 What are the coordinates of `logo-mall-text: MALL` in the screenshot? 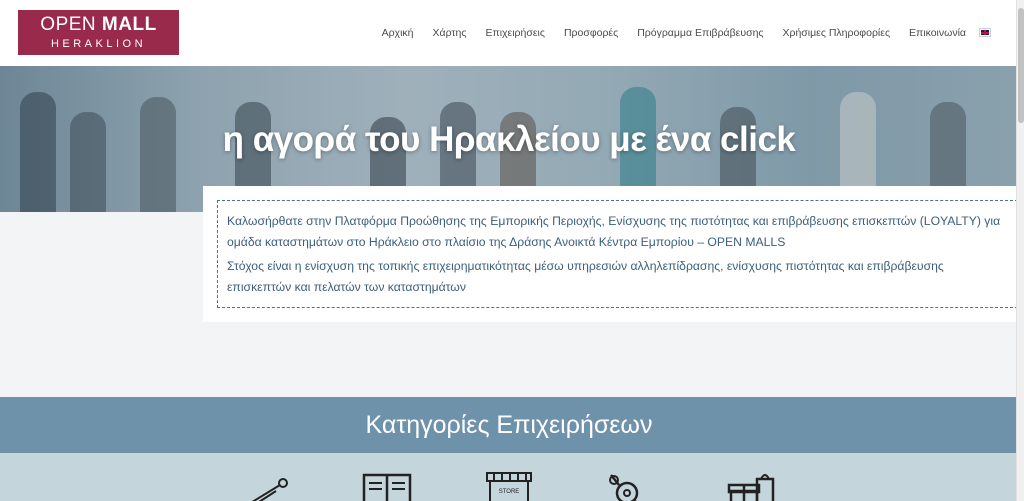 It's located at (129, 24).